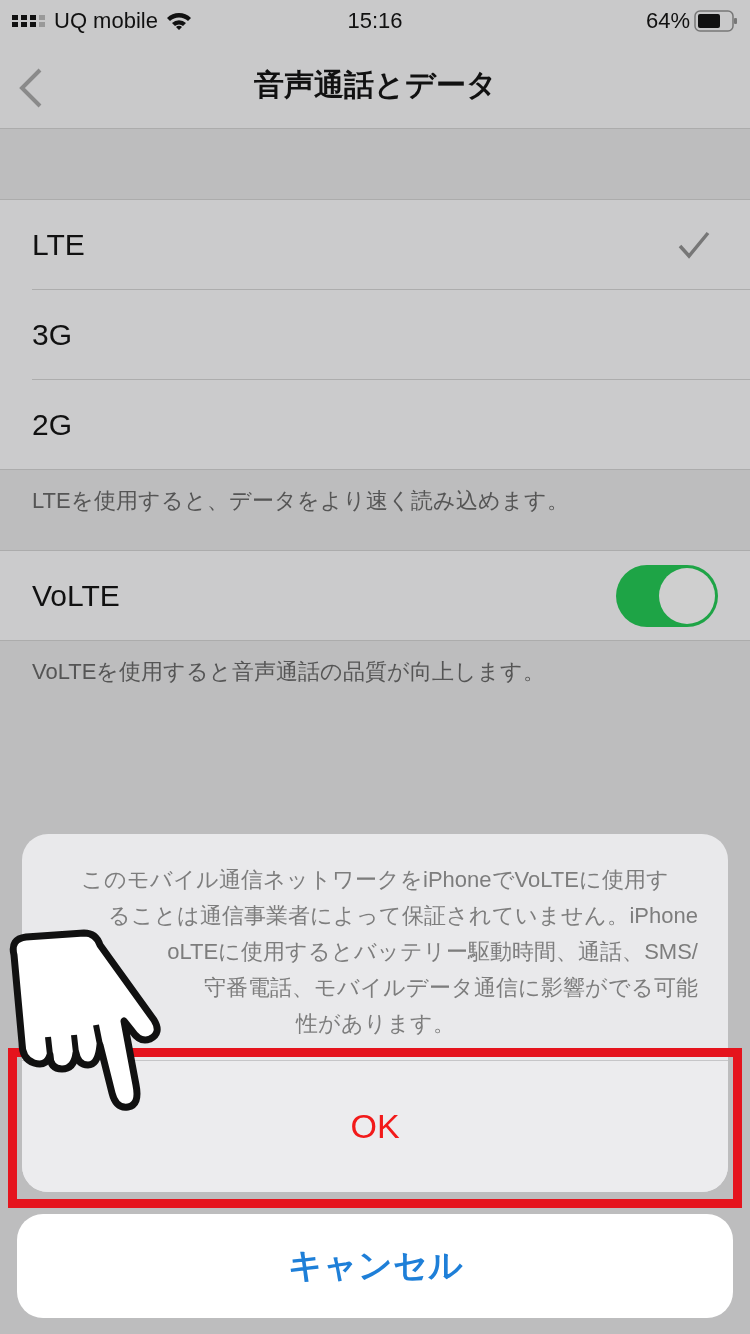  Describe the element at coordinates (29, 21) in the screenshot. I see `signal-icon` at that location.